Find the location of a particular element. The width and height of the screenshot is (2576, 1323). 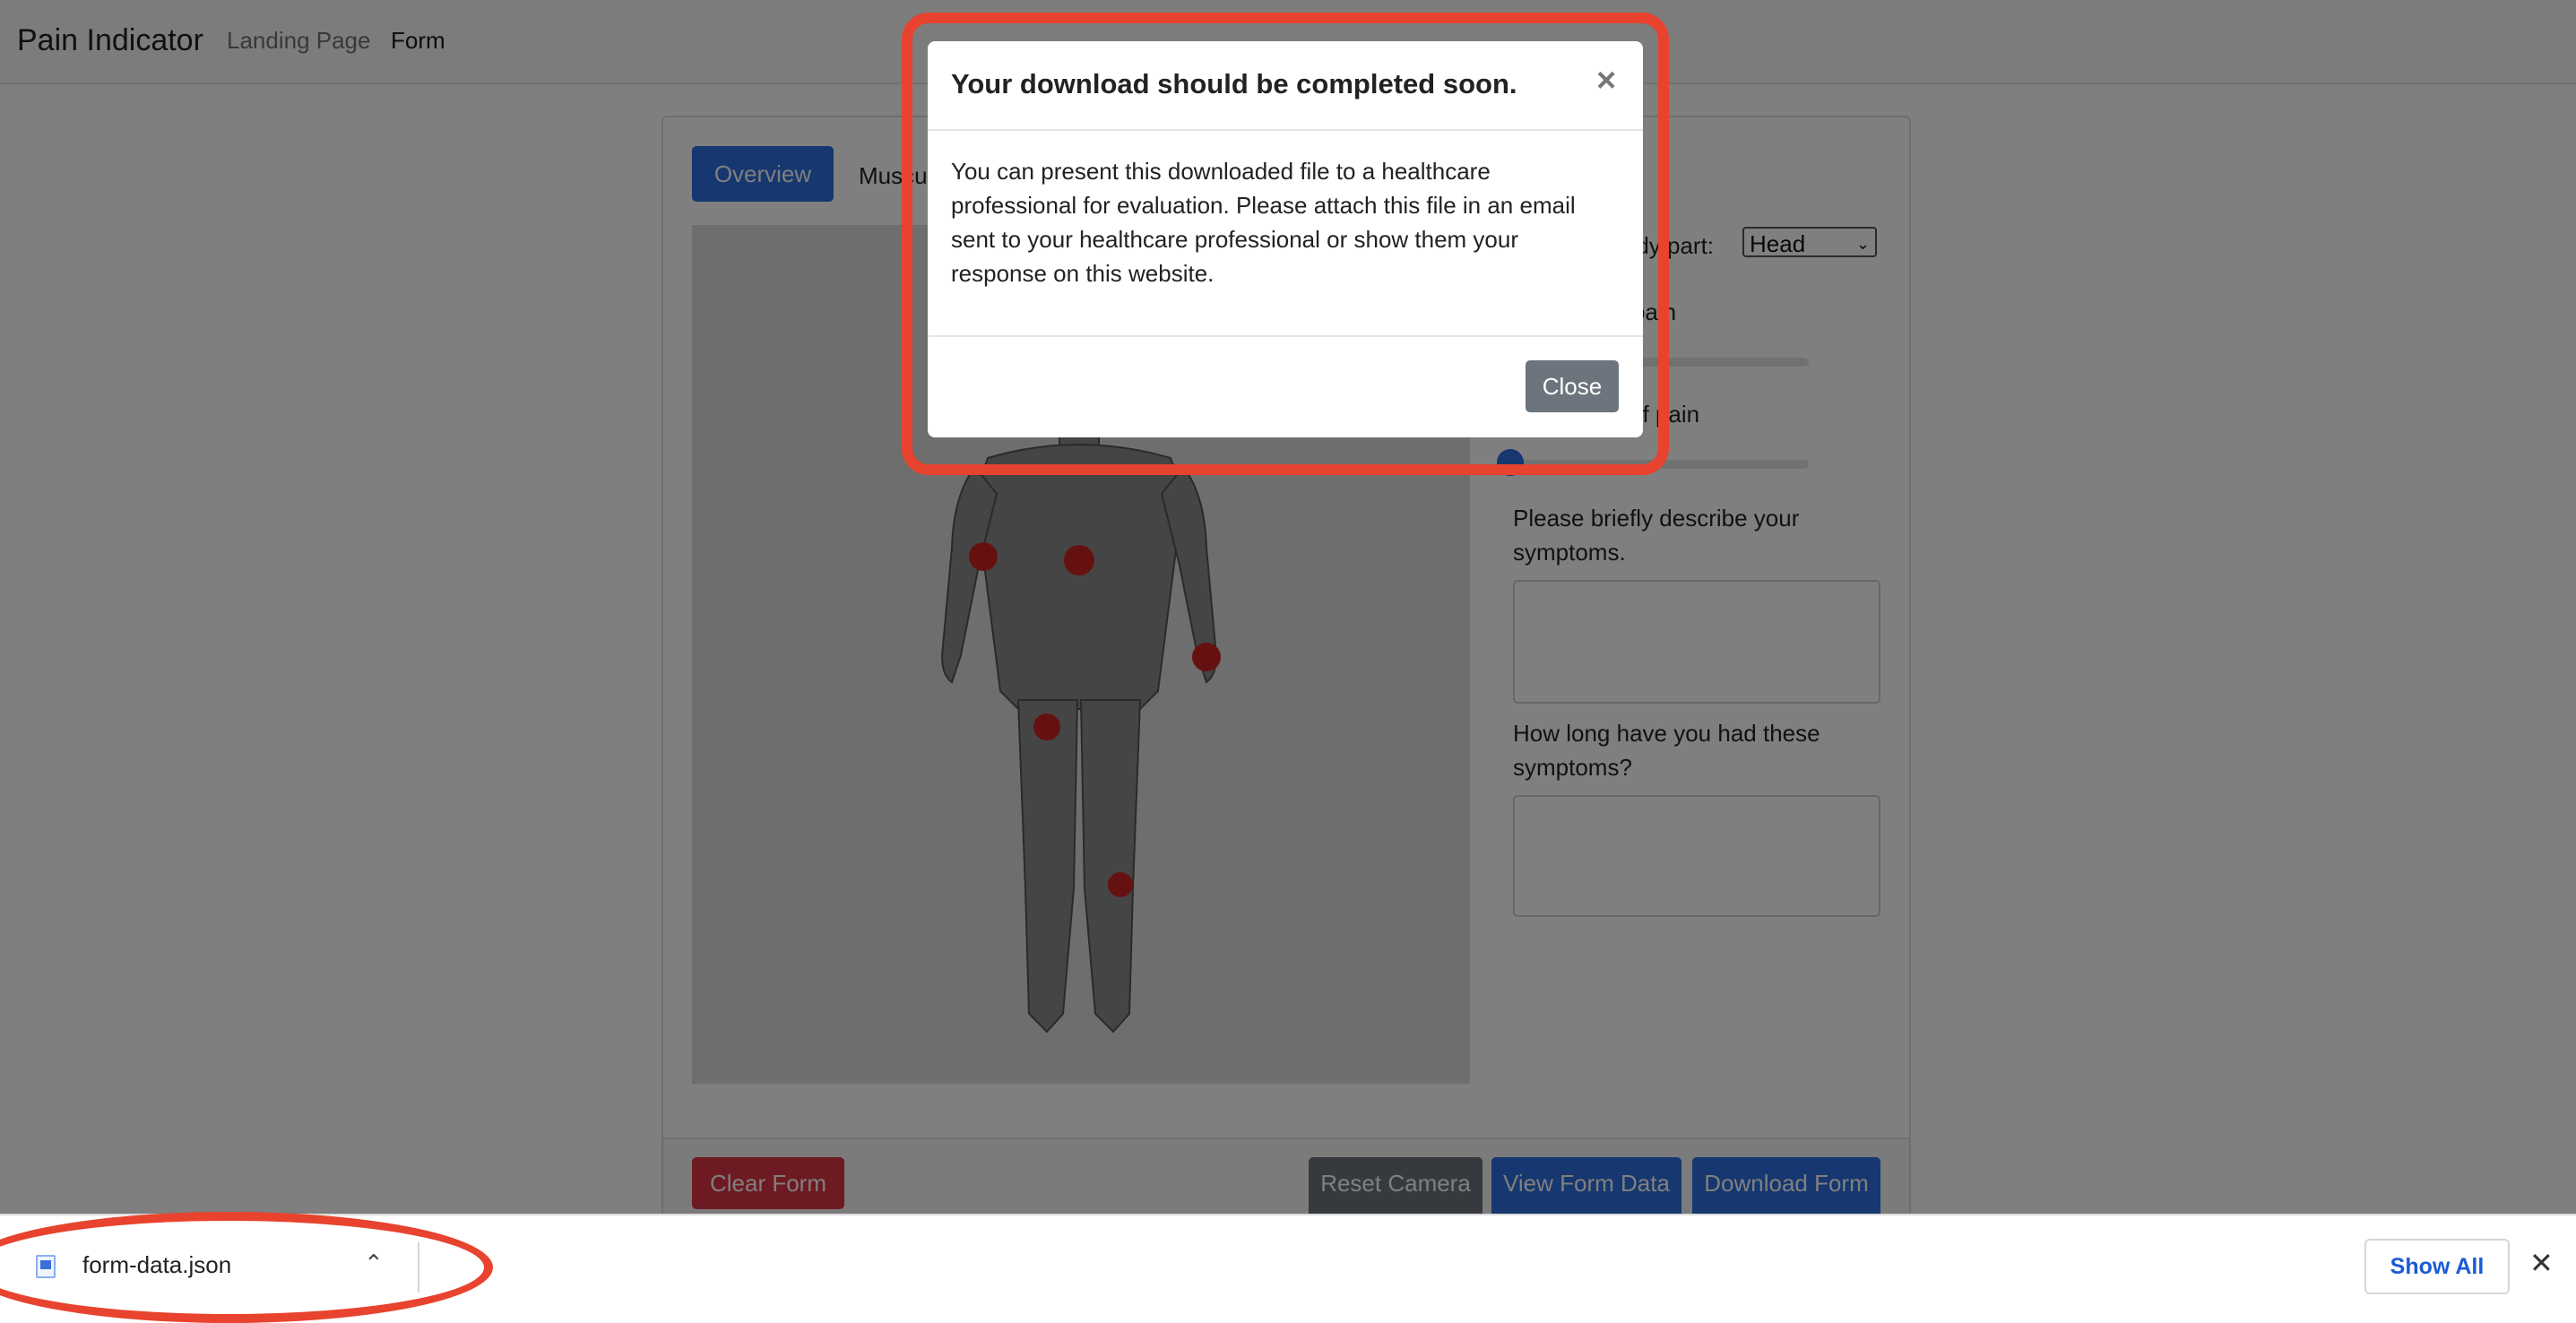

close-icon: ✕ is located at coordinates (2541, 1263).